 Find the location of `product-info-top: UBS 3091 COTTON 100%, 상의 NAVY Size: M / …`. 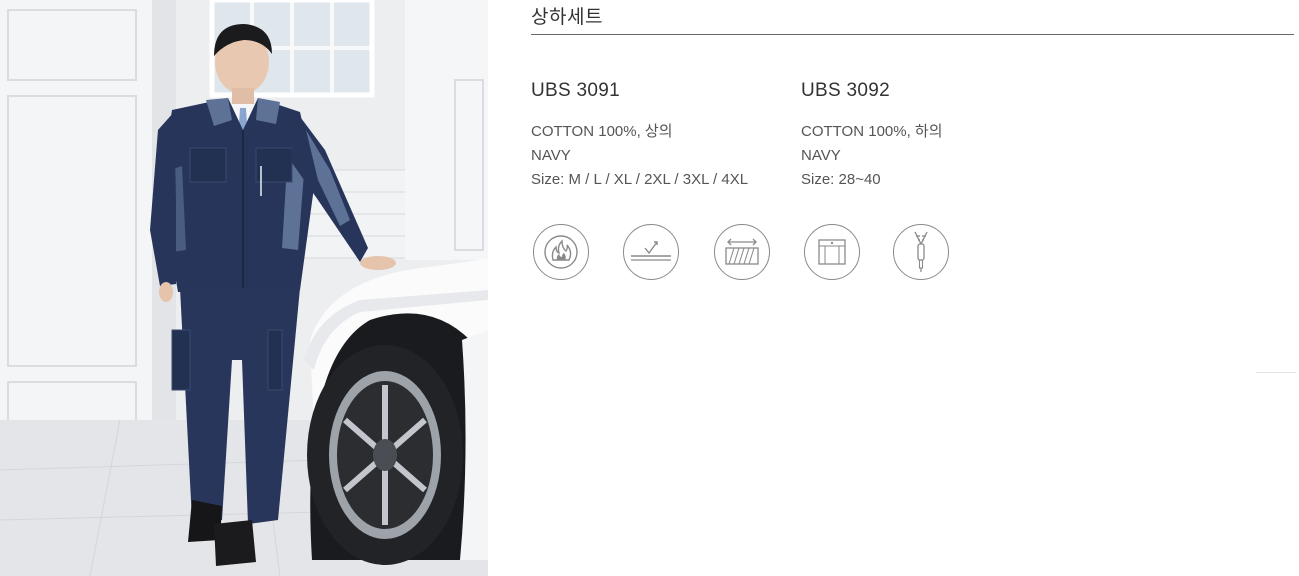

product-info-top: UBS 3091 COTTON 100%, 상의 NAVY Size: M / … is located at coordinates (639, 136).